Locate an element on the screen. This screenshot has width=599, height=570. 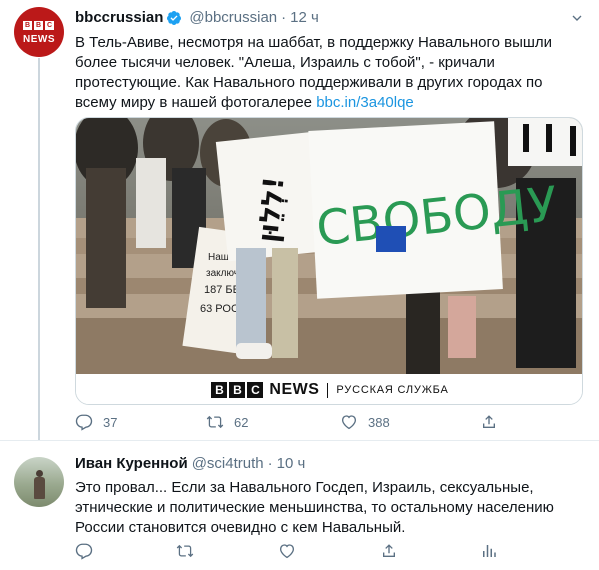
analytics-icon is located at coordinates (489, 551).